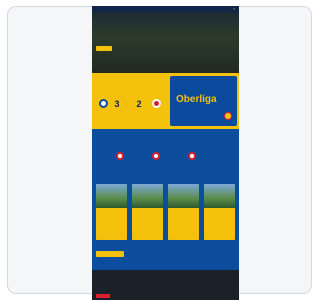 The width and height of the screenshot is (320, 300). I want to click on away-score: 2, so click(139, 104).